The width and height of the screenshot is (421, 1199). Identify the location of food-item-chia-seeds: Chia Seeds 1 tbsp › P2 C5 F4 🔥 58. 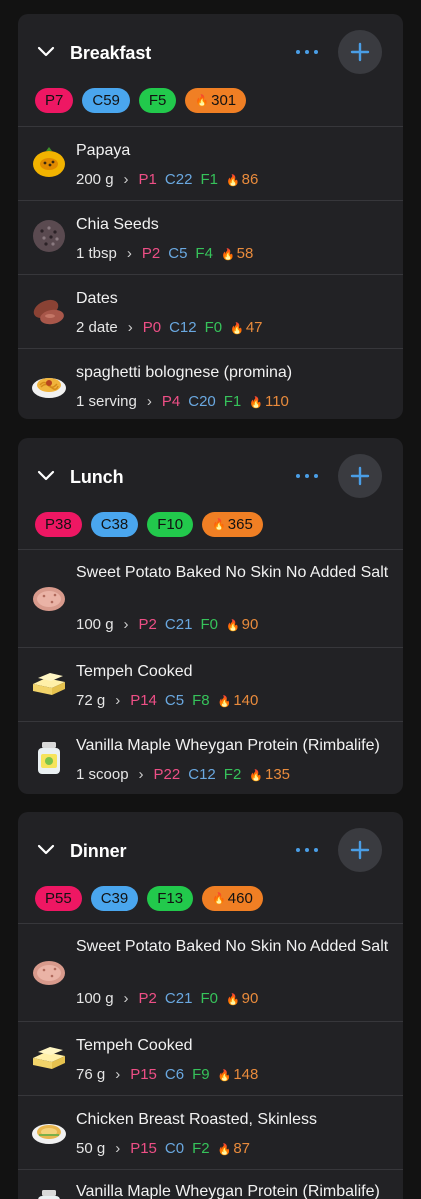
(210, 236).